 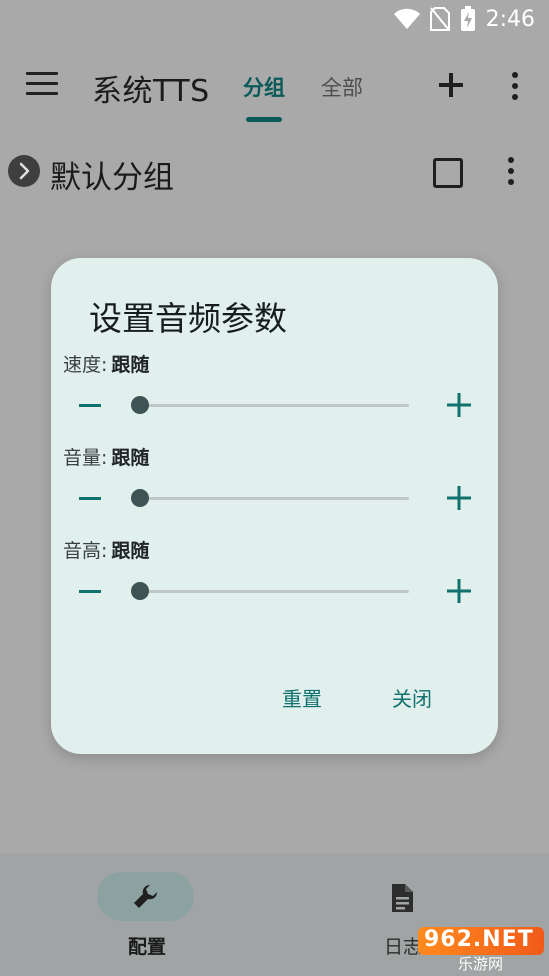 I want to click on tab-grouped: 分组, so click(x=264, y=87).